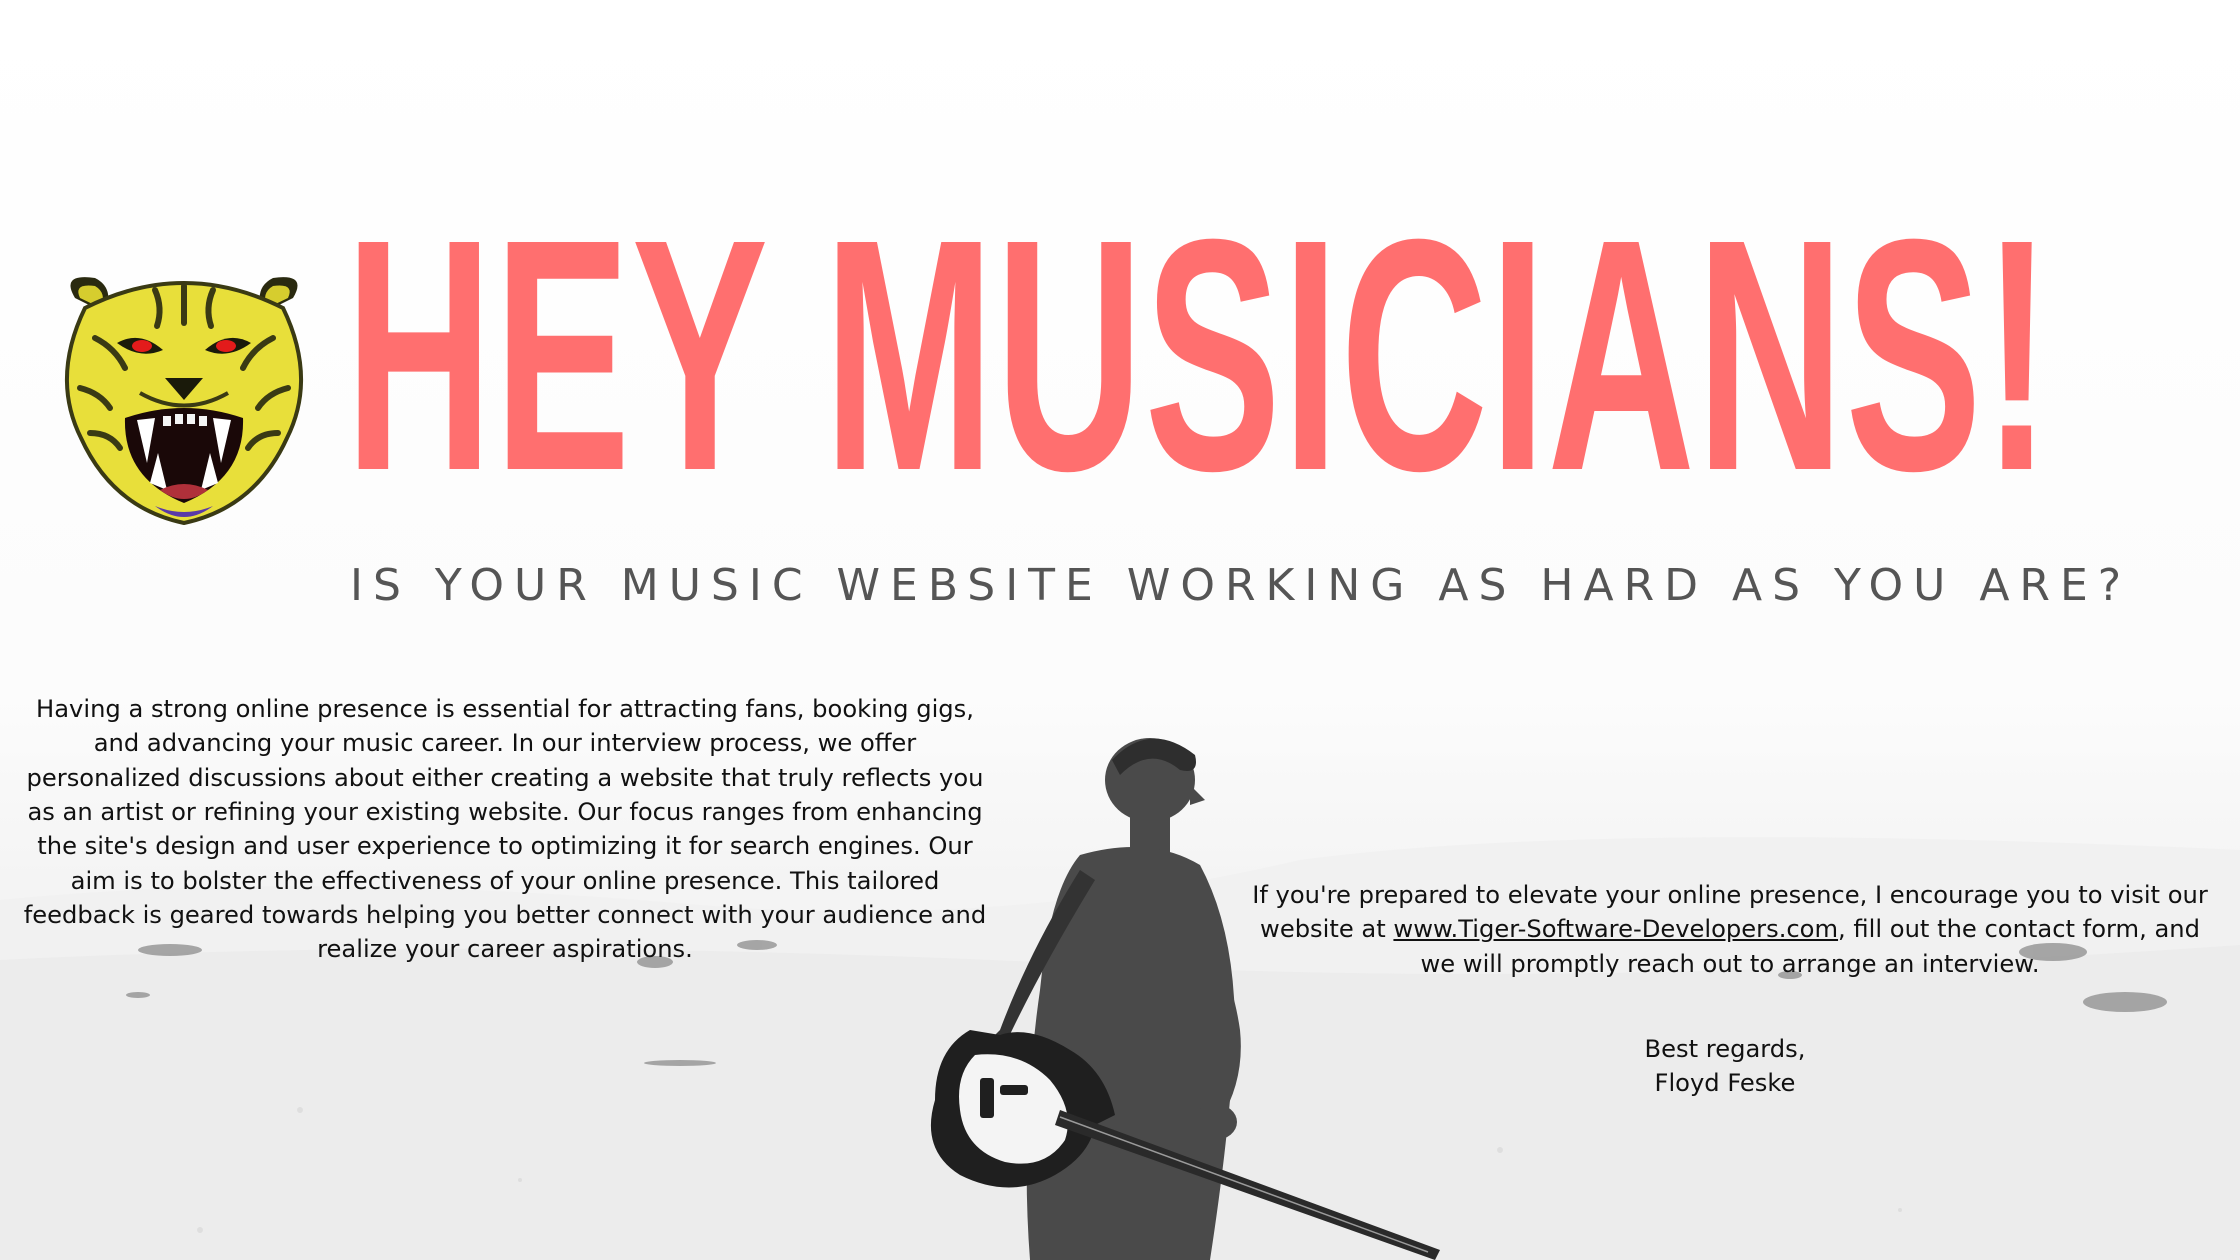 The width and height of the screenshot is (2240, 1260). Describe the element at coordinates (1185, 999) in the screenshot. I see `guitarist-silhouette-icon` at that location.